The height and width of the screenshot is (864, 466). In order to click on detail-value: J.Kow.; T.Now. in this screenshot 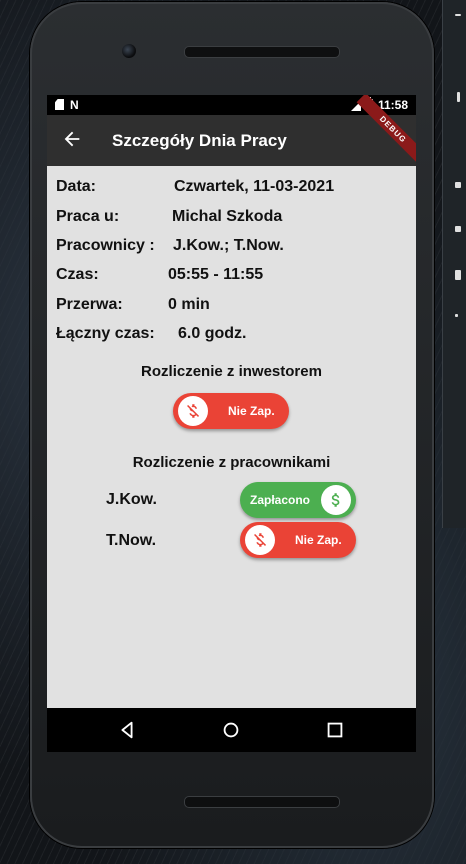, I will do `click(228, 245)`.